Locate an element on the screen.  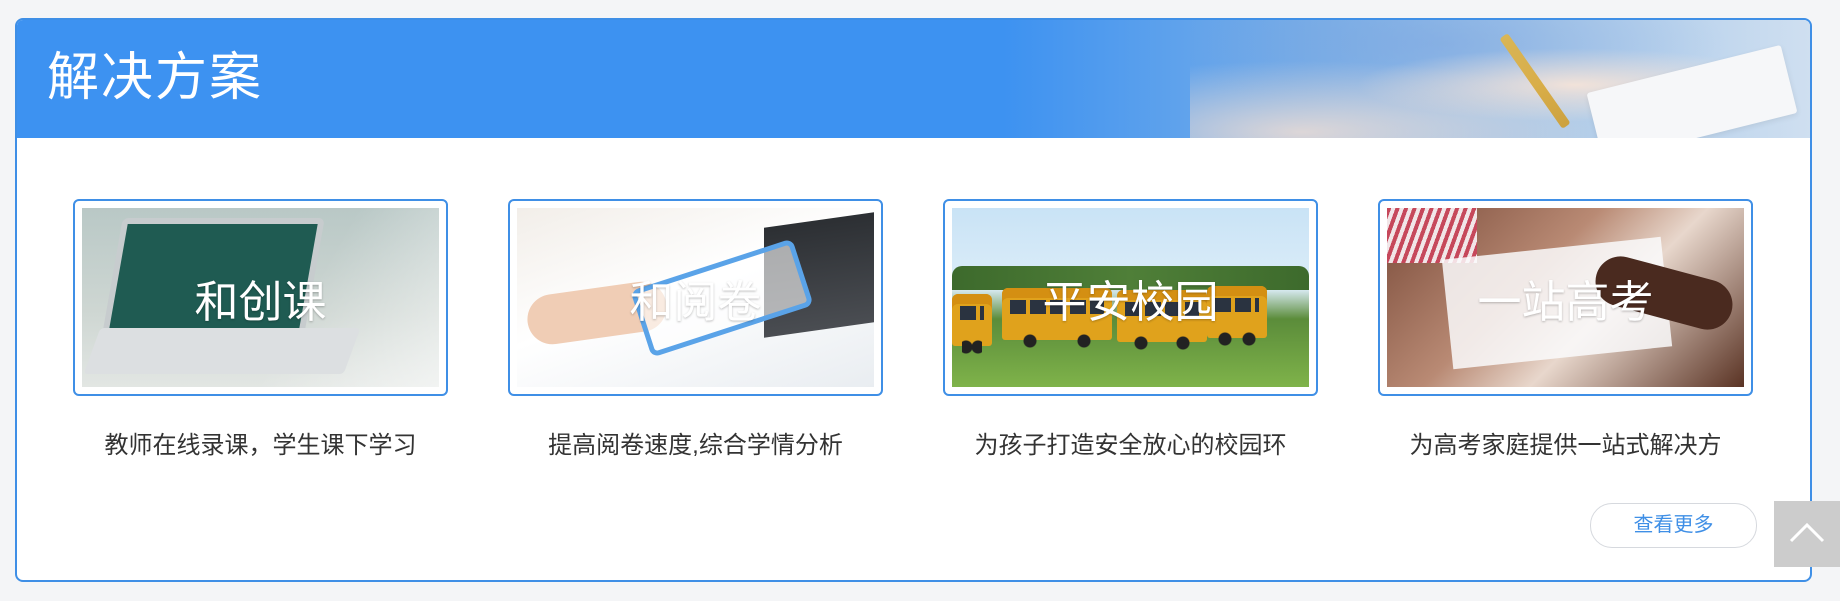
card-title: 平安校园 is located at coordinates (1130, 298).